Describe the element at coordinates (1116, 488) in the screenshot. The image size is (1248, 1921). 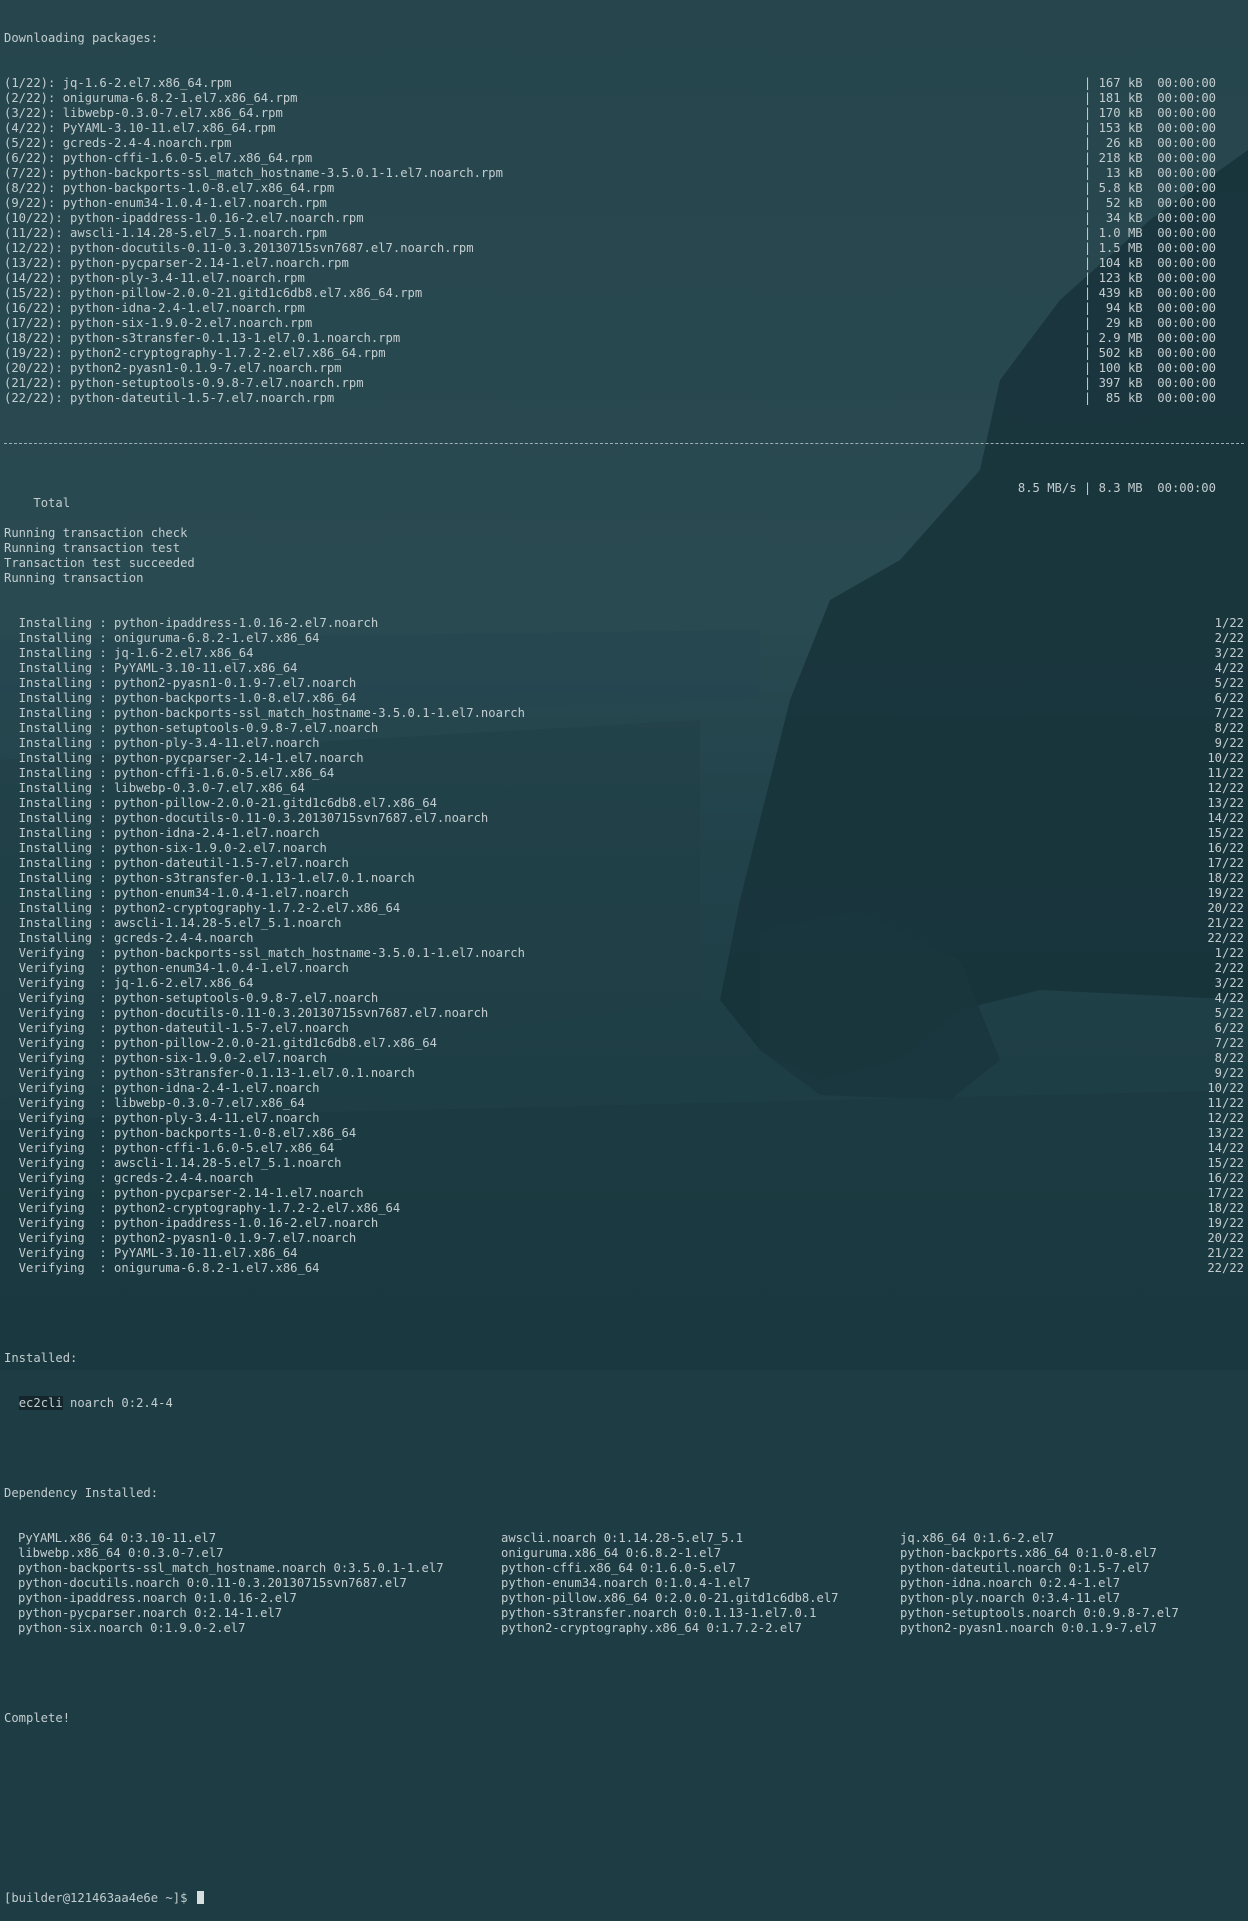
I see `total-info: 8.5 MB/s | 8.3 MB 00:00:00` at that location.